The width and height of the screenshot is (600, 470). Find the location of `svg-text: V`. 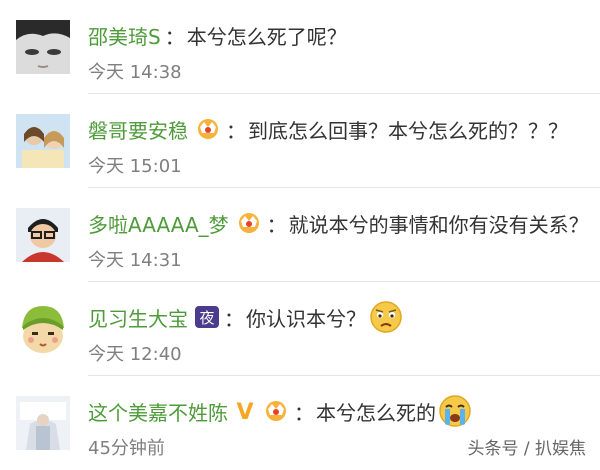

svg-text: V is located at coordinates (244, 411).